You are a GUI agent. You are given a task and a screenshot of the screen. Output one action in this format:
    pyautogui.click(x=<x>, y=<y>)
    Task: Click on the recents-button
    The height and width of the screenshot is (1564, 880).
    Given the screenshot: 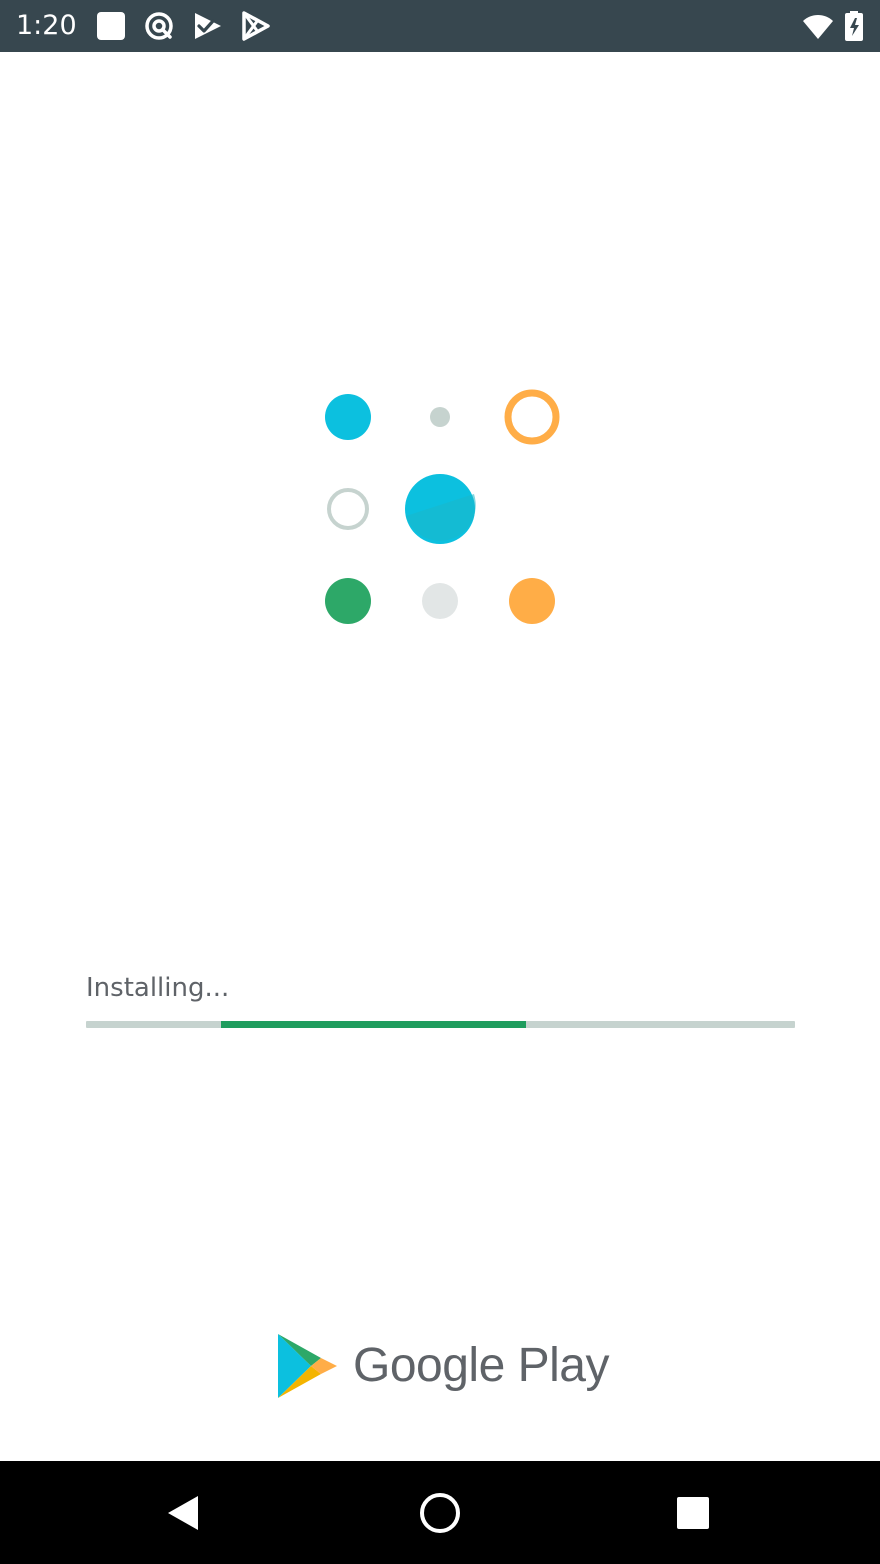 What is the action you would take?
    pyautogui.click(x=693, y=1513)
    